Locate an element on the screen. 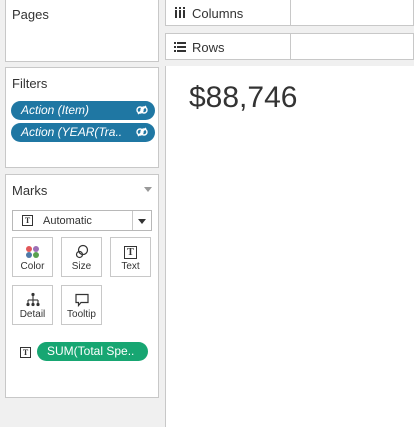  text-encoding-icon: T is located at coordinates (25, 352).